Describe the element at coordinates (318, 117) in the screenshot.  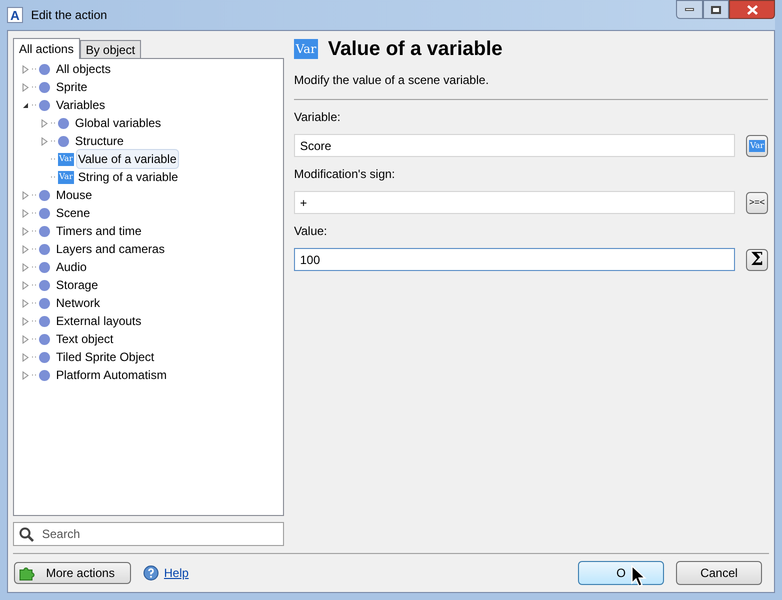
I see `parameter-label: Variable:` at that location.